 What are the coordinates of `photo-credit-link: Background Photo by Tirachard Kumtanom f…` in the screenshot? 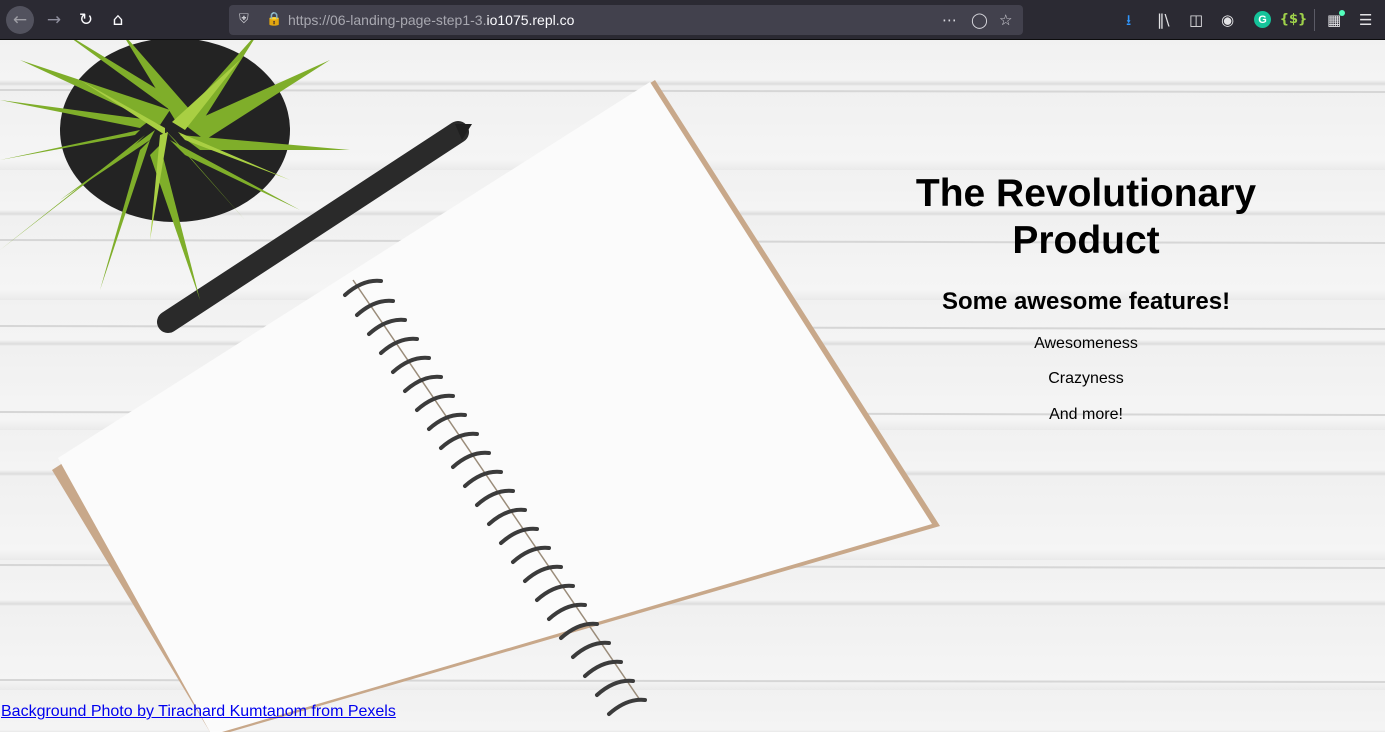 It's located at (198, 712).